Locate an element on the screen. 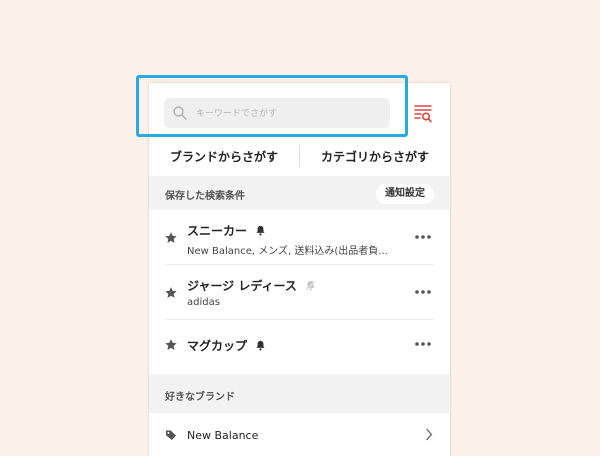 This screenshot has height=456, width=600. notification-settings-button: 通知設定 is located at coordinates (405, 194).